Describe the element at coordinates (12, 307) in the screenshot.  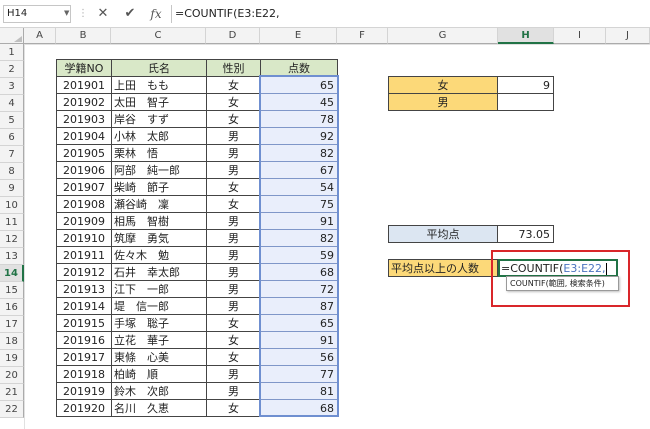
I see `row-header-16: 16` at that location.